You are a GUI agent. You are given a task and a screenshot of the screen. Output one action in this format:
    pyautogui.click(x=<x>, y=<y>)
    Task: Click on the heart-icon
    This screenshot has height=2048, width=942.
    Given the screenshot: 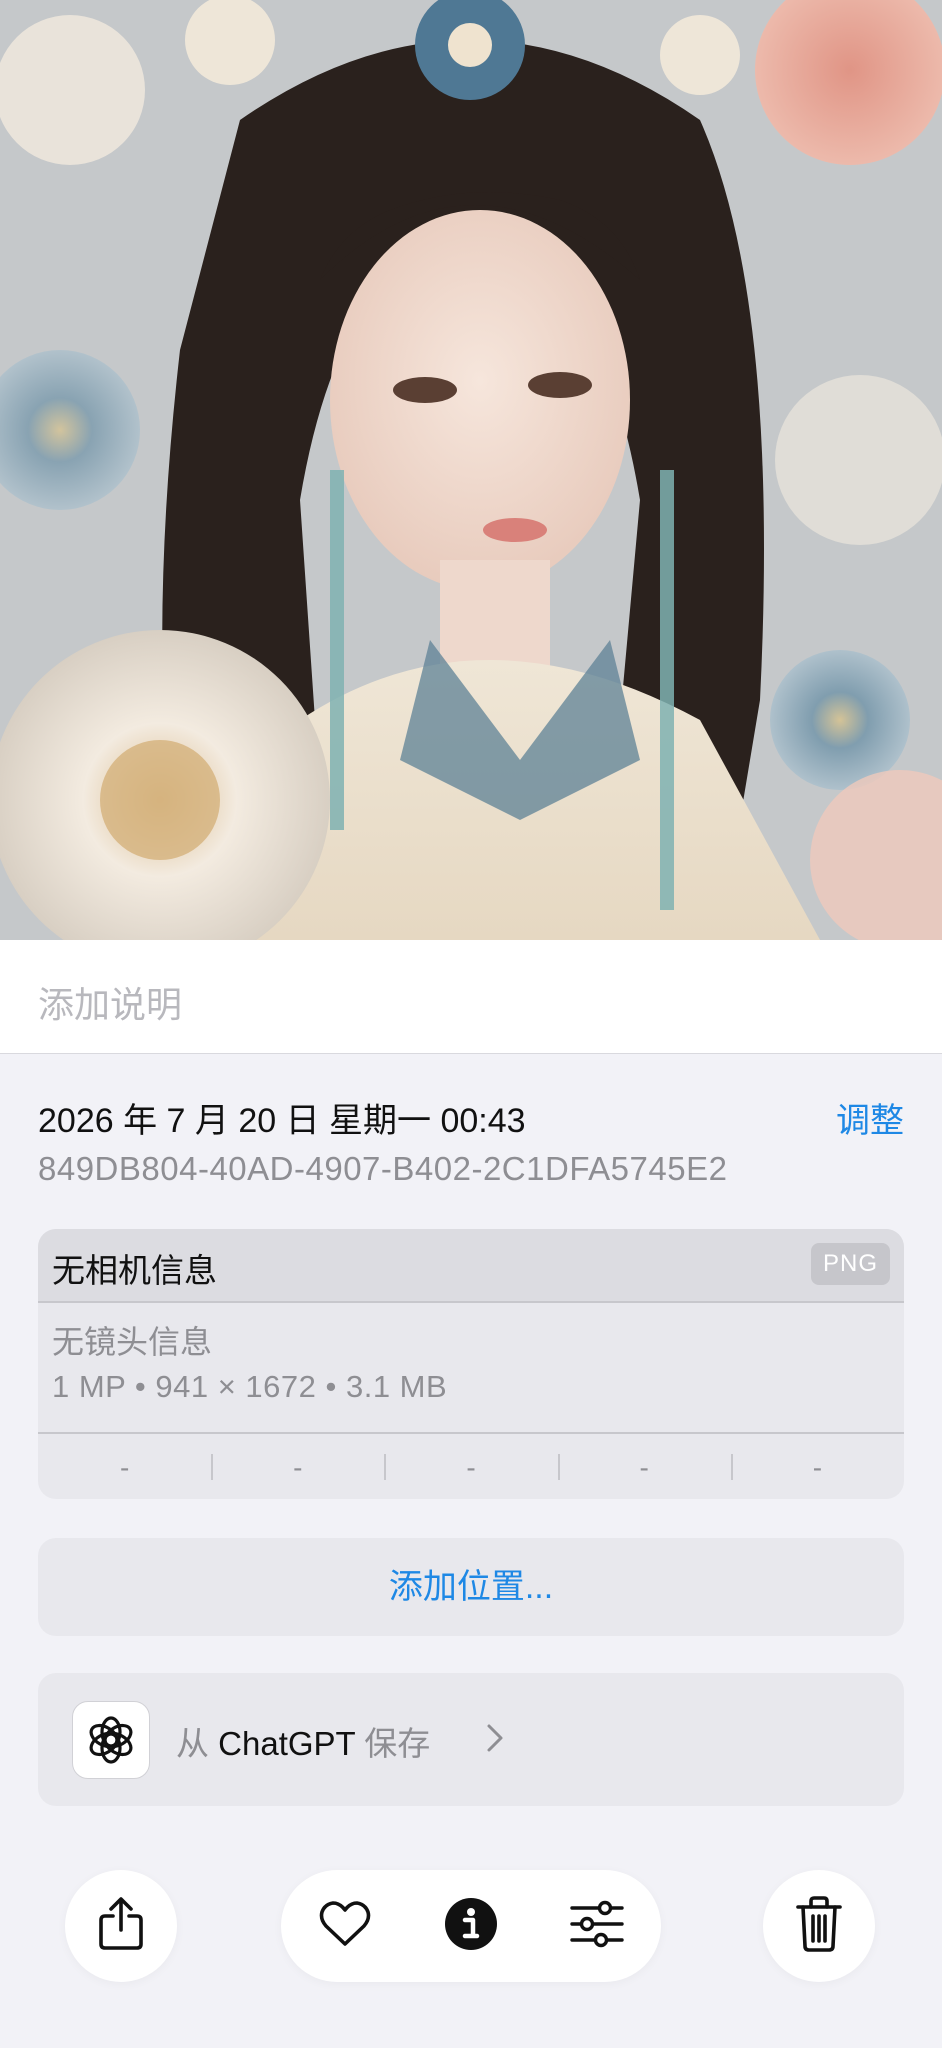 What is the action you would take?
    pyautogui.click(x=345, y=1926)
    